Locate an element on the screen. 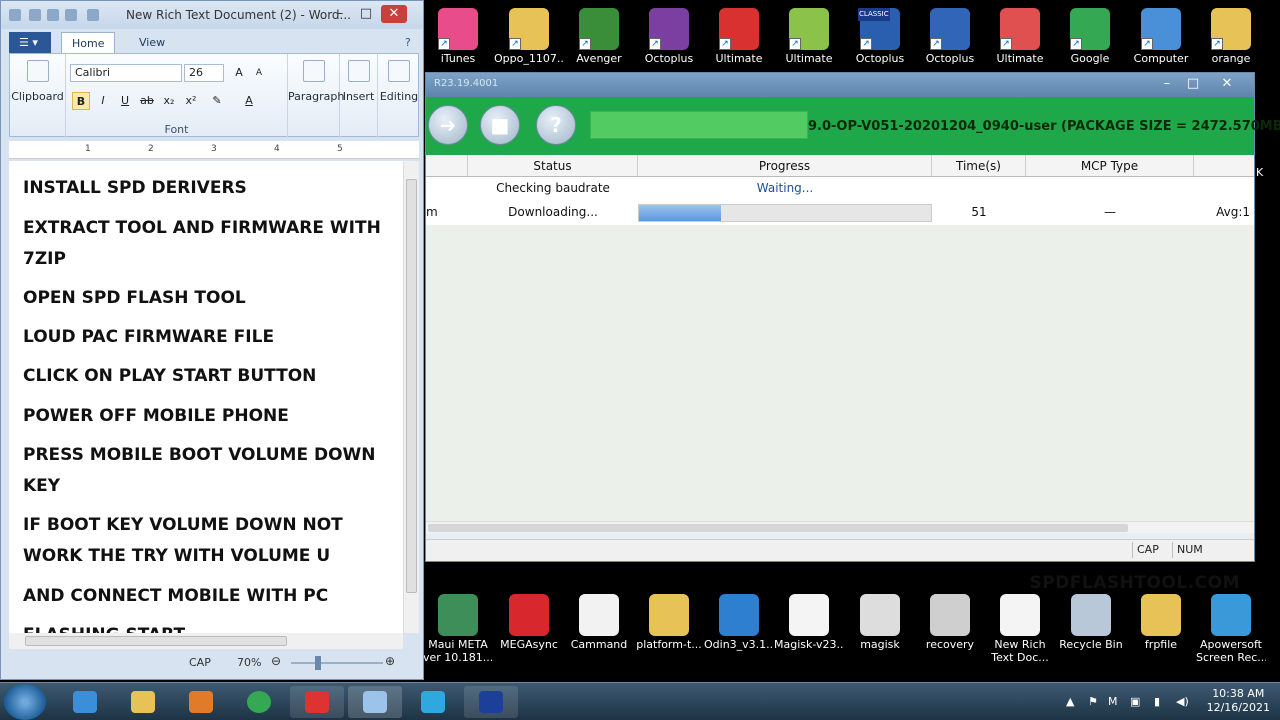 This screenshot has height=720, width=1280. tray-m-icon: M is located at coordinates (1113, 701).